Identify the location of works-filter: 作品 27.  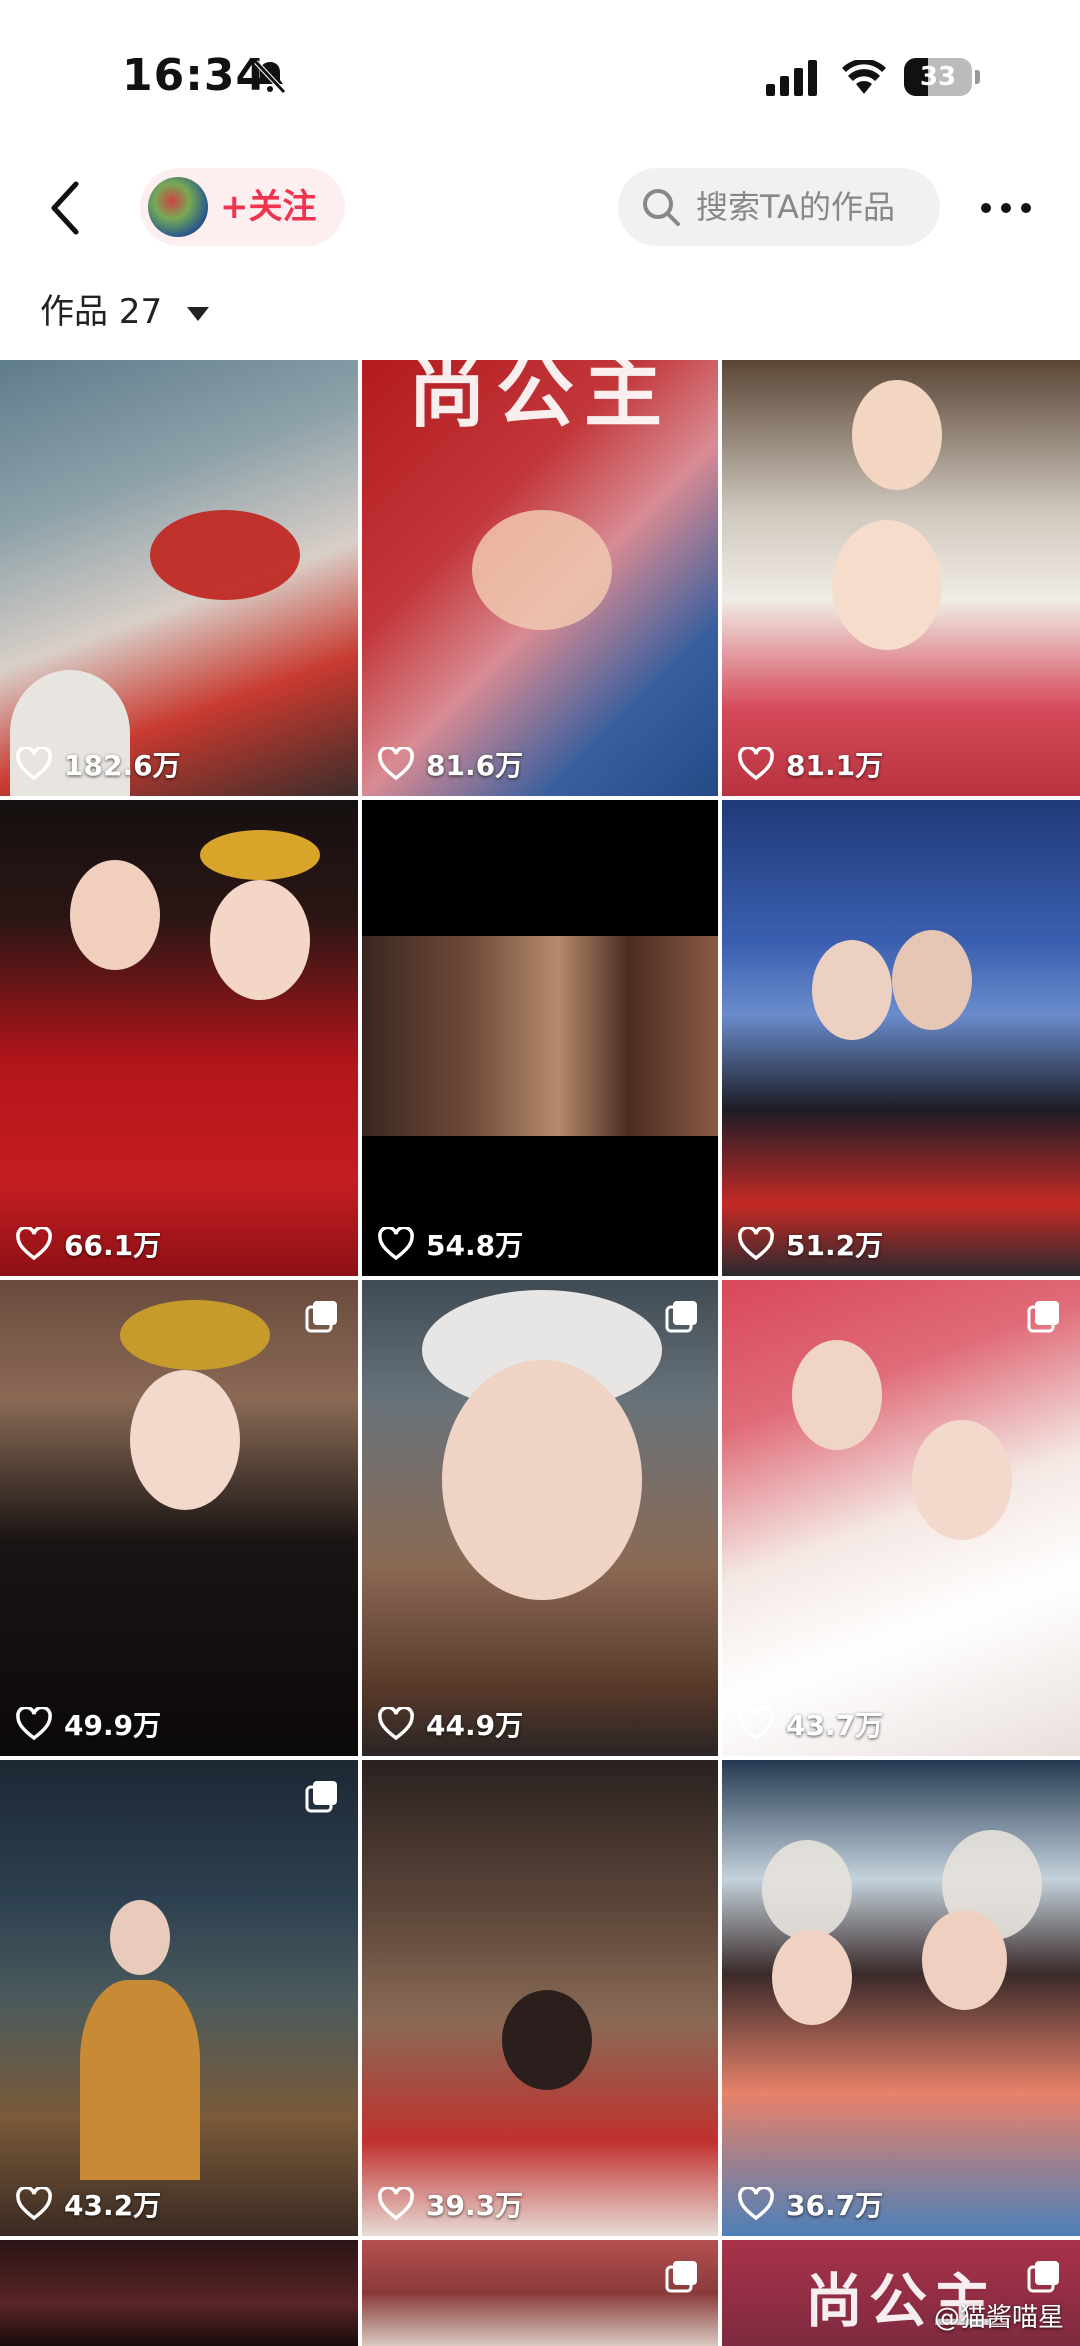
(124, 312).